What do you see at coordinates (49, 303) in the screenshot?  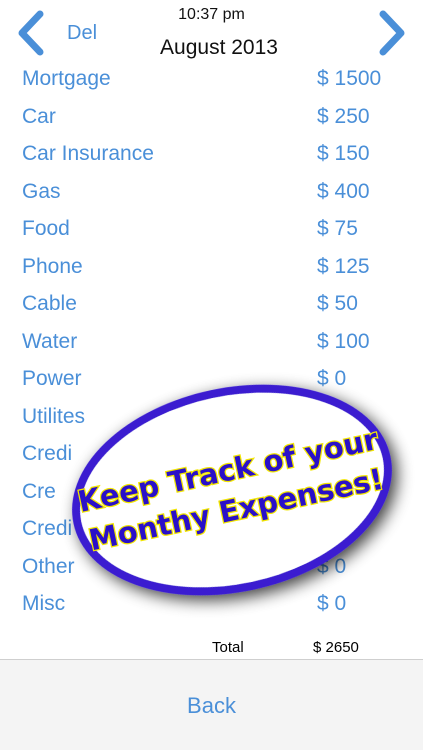 I see `expense-name: Cable` at bounding box center [49, 303].